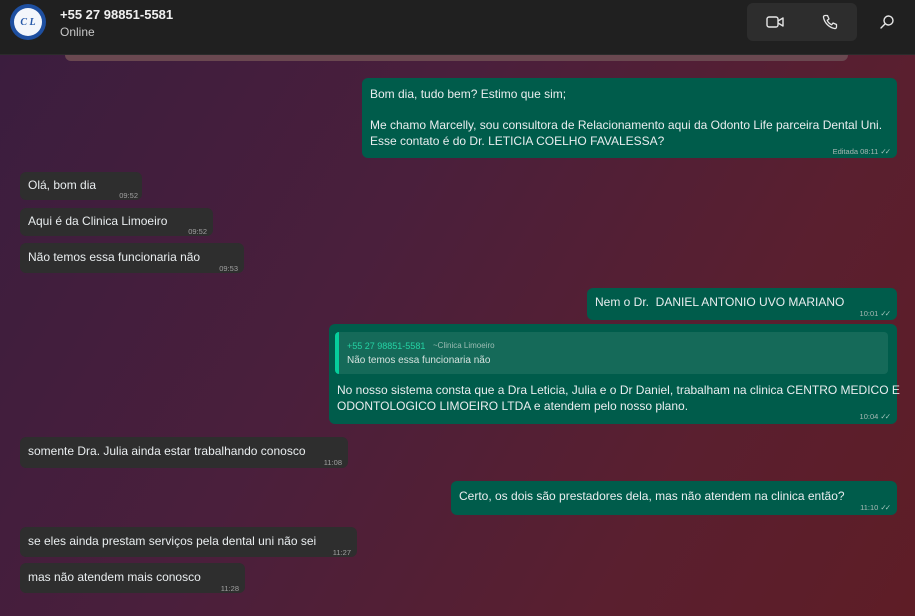  Describe the element at coordinates (114, 577) in the screenshot. I see `message-text: mas não atendem mais conosco` at that location.